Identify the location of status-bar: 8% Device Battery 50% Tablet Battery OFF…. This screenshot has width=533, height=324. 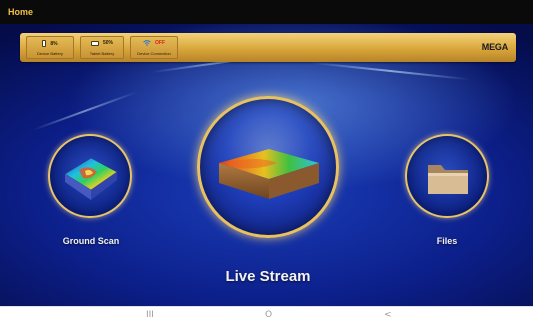
(268, 47).